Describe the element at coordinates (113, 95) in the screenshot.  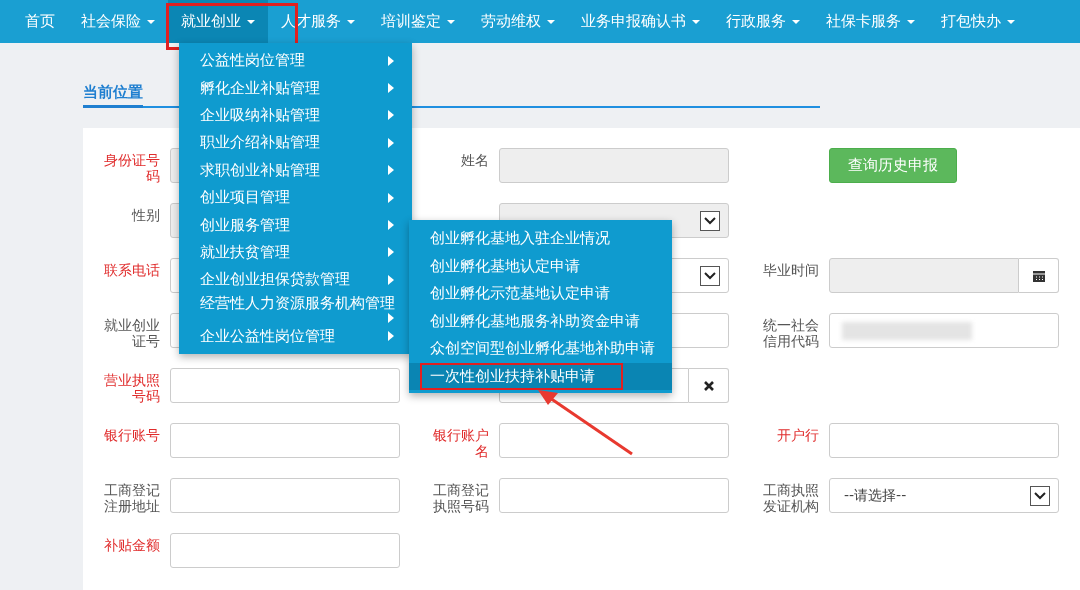
I see `breadcrumb-label: 当前位置` at that location.